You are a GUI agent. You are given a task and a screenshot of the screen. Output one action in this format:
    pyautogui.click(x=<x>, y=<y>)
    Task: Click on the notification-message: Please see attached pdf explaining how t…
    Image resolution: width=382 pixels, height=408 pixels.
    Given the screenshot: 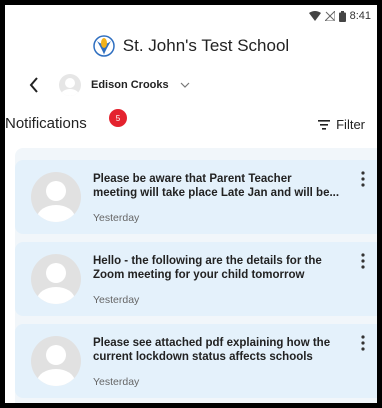 What is the action you would take?
    pyautogui.click(x=212, y=350)
    